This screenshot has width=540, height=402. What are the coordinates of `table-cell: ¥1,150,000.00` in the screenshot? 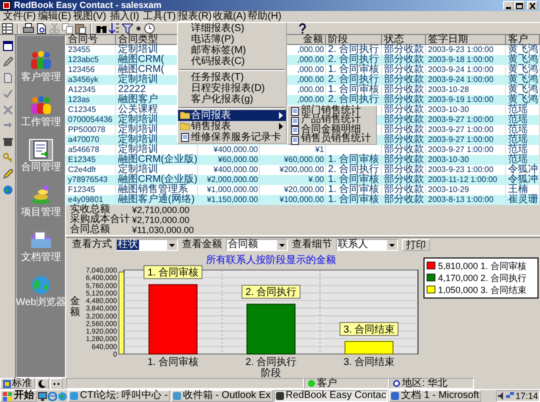 It's located at (229, 200).